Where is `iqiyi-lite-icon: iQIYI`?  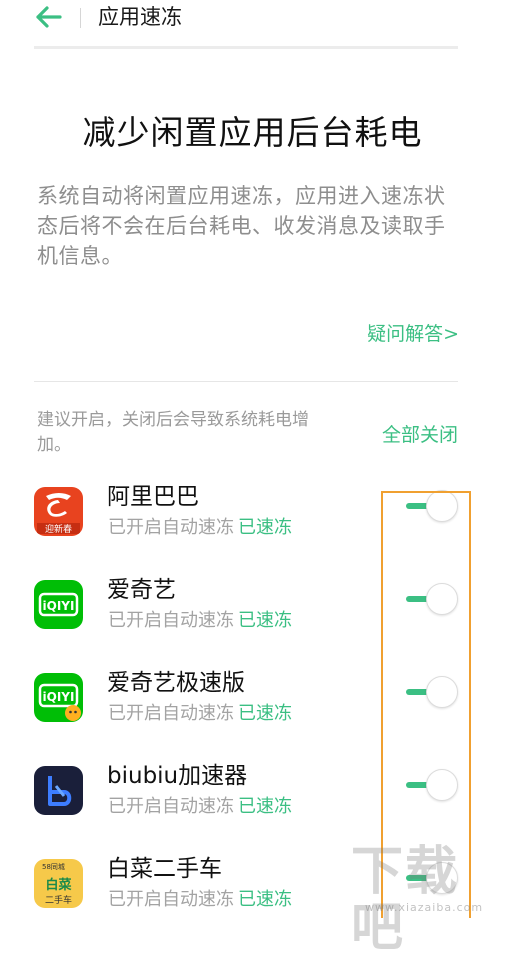
iqiyi-lite-icon: iQIYI is located at coordinates (58, 697).